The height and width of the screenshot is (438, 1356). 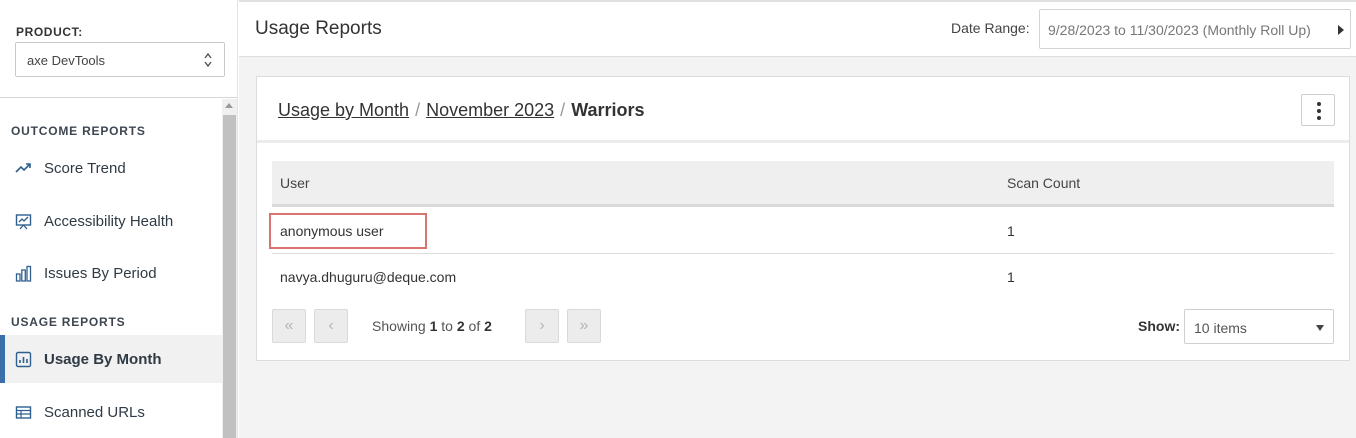 I want to click on sidebar-item-label: Accessibility Health, so click(x=109, y=221).